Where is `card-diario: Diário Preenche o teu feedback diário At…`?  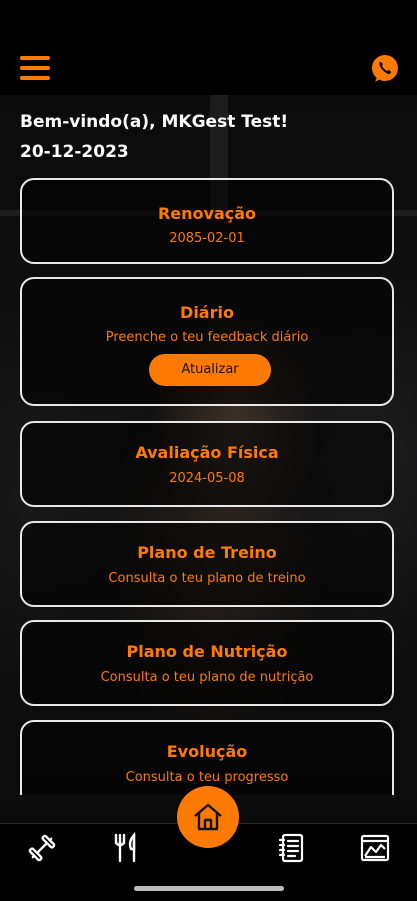
card-diario: Diário Preenche o teu feedback diário At… is located at coordinates (207, 341).